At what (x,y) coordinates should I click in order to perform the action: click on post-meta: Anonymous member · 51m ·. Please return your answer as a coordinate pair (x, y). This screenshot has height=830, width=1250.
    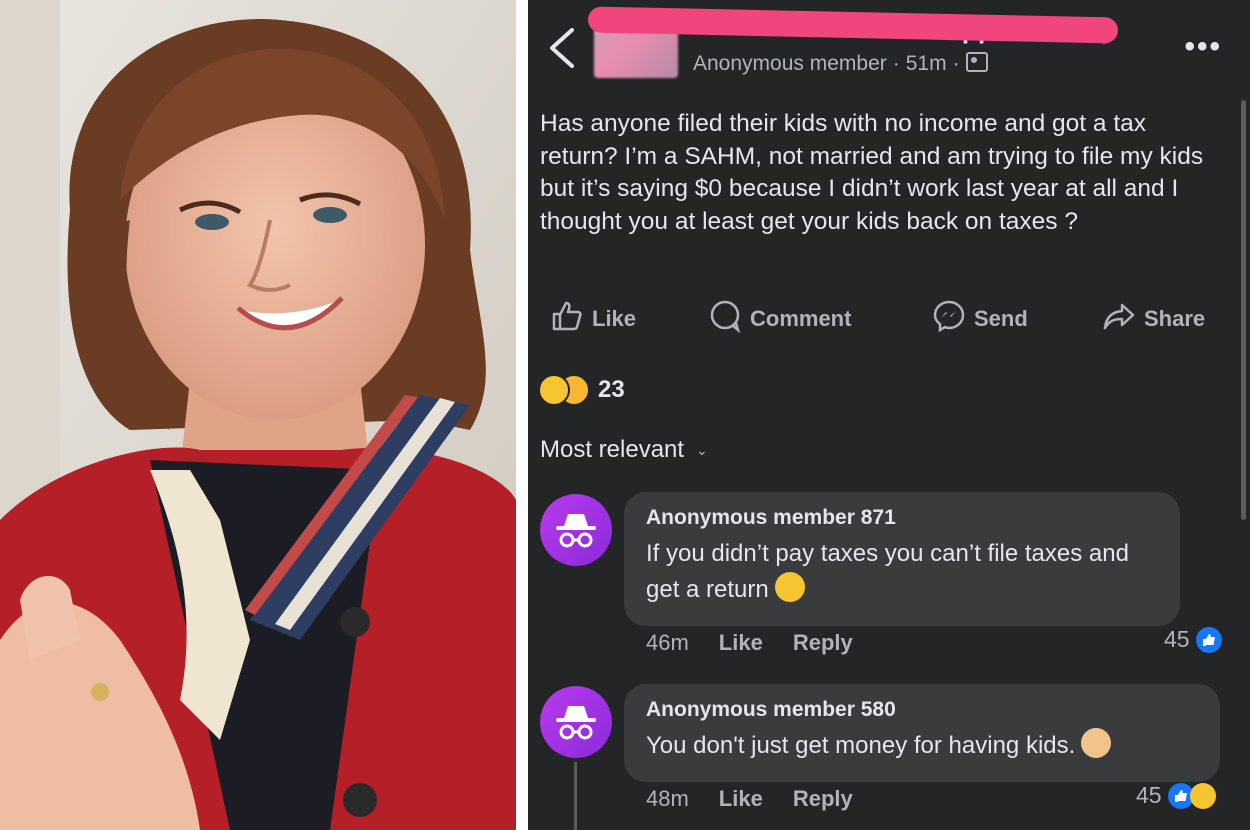
    Looking at the image, I should click on (840, 64).